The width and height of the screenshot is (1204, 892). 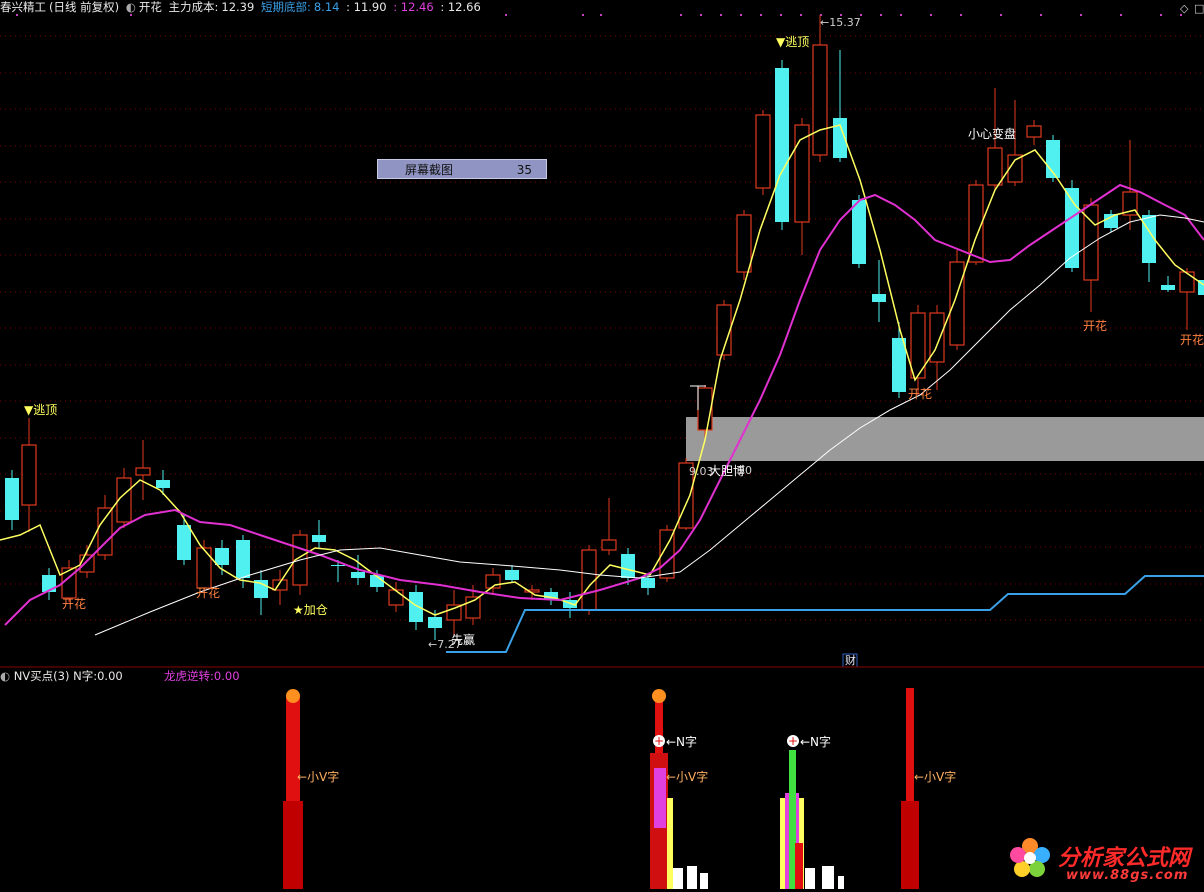 What do you see at coordinates (992, 133) in the screenshot?
I see `caution-label: 小心变盘` at bounding box center [992, 133].